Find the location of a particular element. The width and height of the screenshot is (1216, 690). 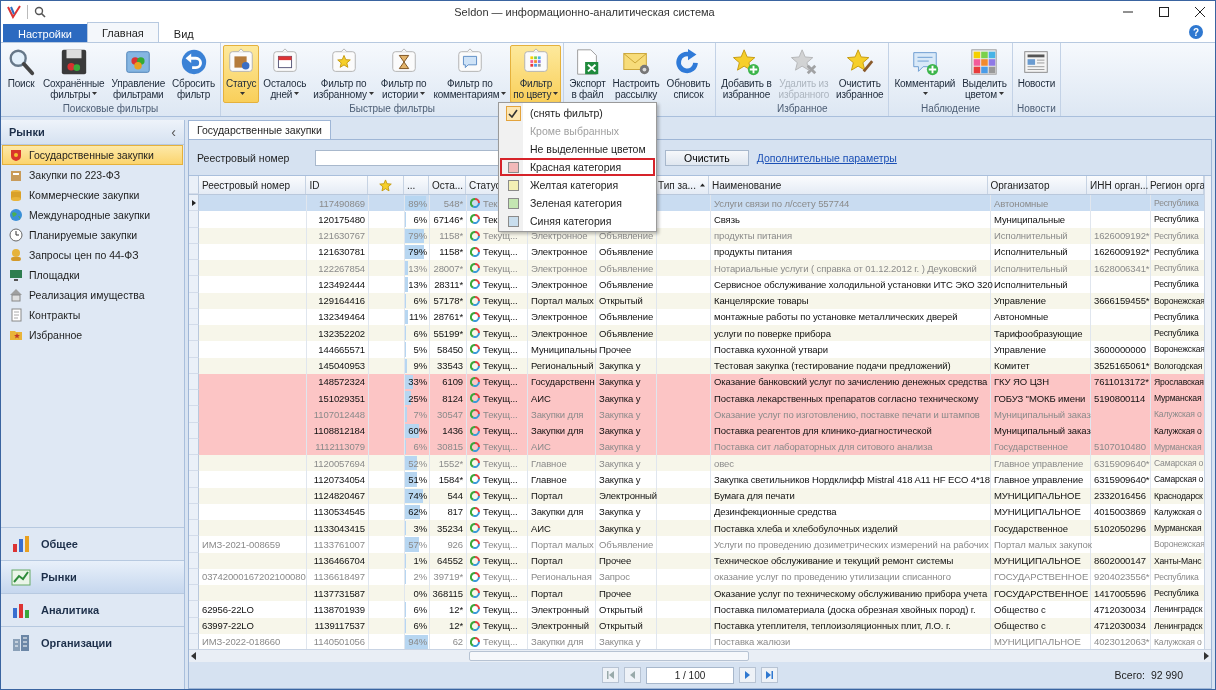

ribbon-button: Управление фильтрами is located at coordinates (138, 74).